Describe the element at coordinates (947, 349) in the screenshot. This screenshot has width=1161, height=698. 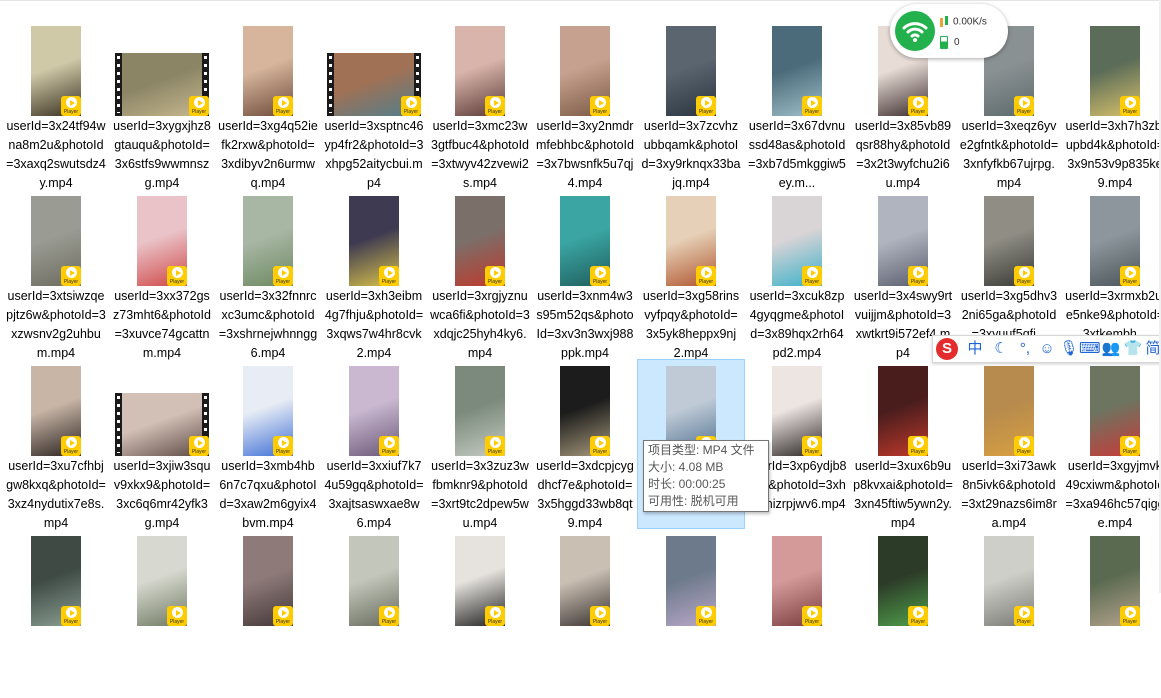
I see `sogou-logo-icon: S` at that location.